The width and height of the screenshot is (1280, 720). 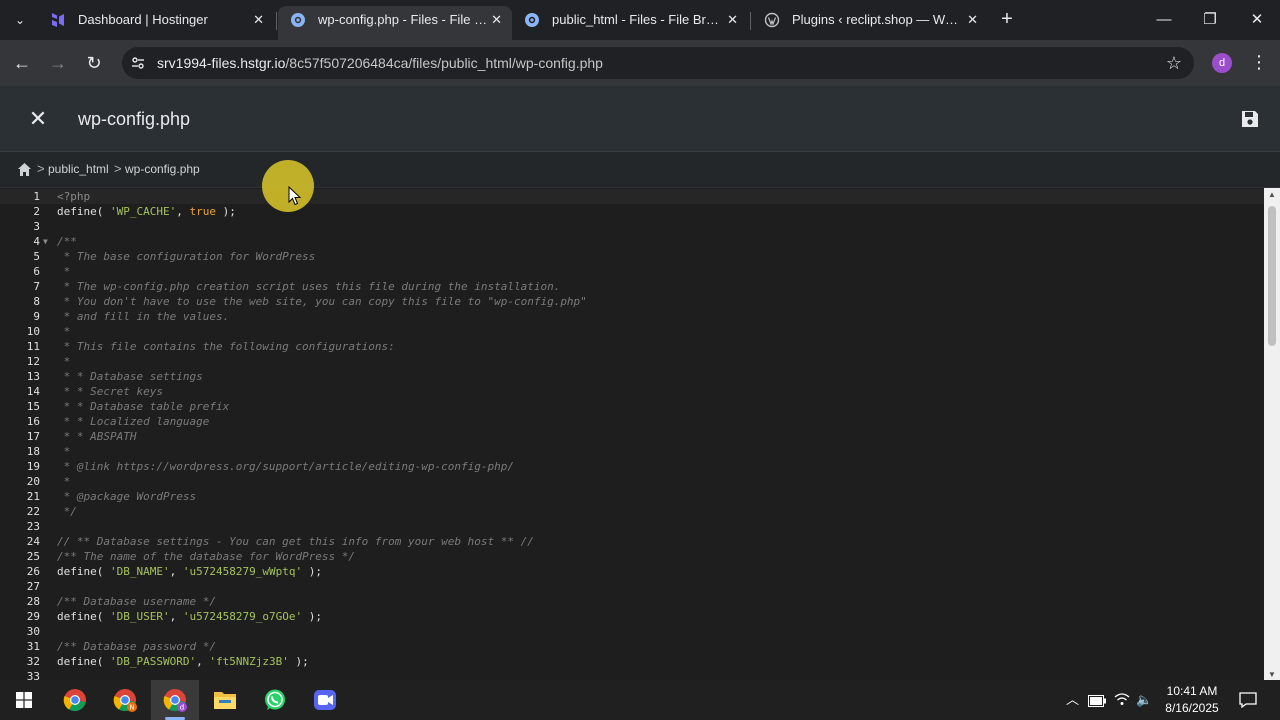 I want to click on code-line: 3, so click(x=632, y=226).